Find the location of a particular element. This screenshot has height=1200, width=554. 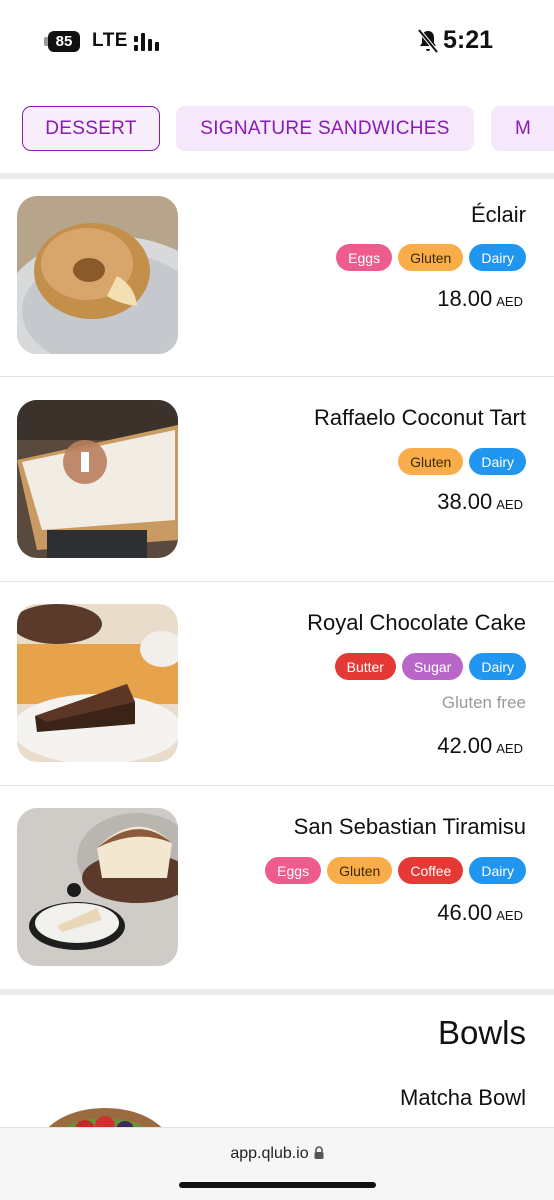

price-value: 18.00 is located at coordinates (465, 298).